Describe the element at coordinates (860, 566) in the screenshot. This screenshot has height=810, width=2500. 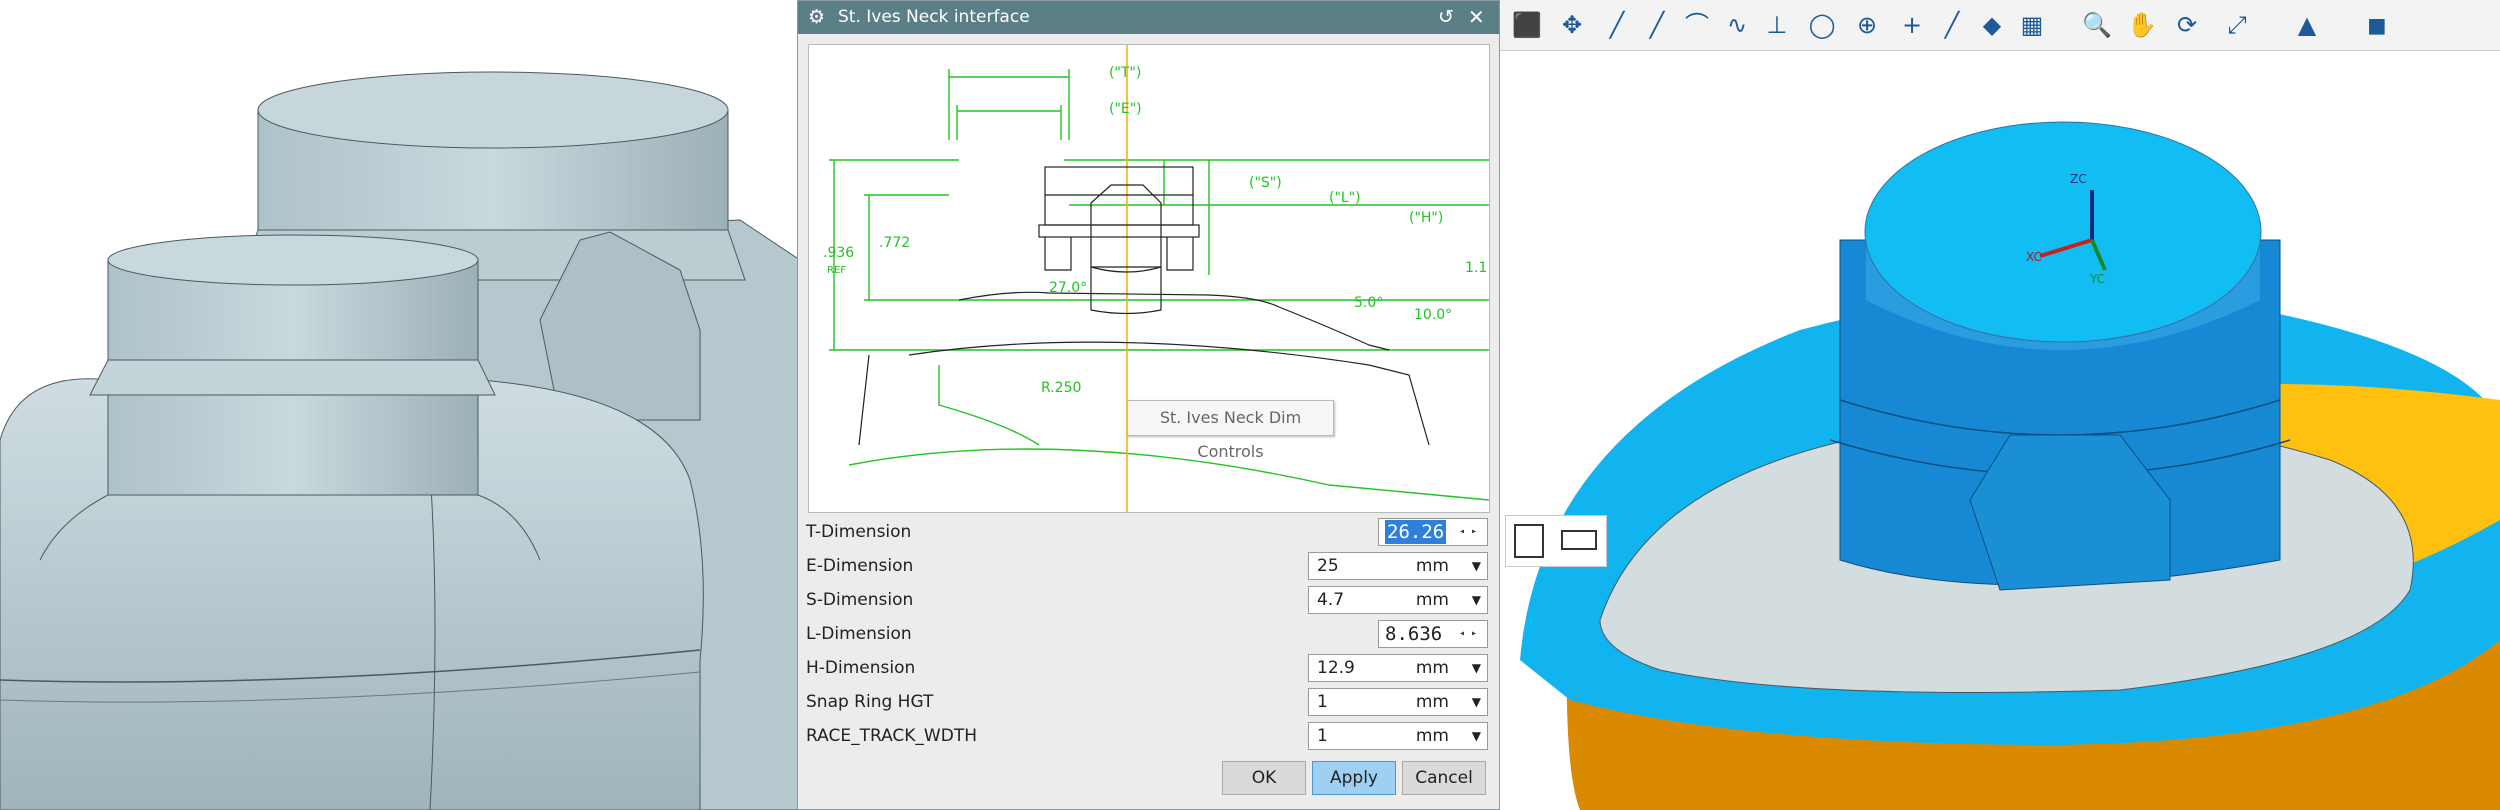
I see `e-dimension-label: E-Dimension` at that location.